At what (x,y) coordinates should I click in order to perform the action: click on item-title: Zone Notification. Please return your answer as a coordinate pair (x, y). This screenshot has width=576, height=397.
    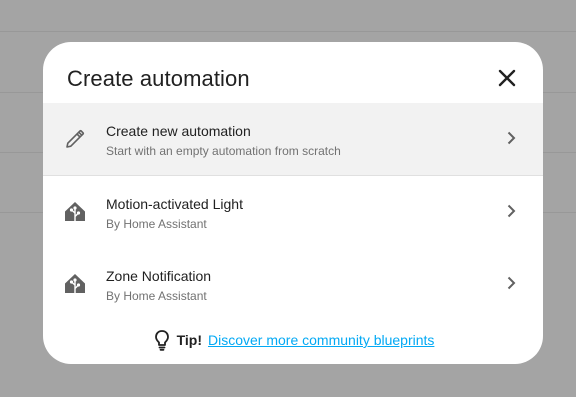
    Looking at the image, I should click on (159, 276).